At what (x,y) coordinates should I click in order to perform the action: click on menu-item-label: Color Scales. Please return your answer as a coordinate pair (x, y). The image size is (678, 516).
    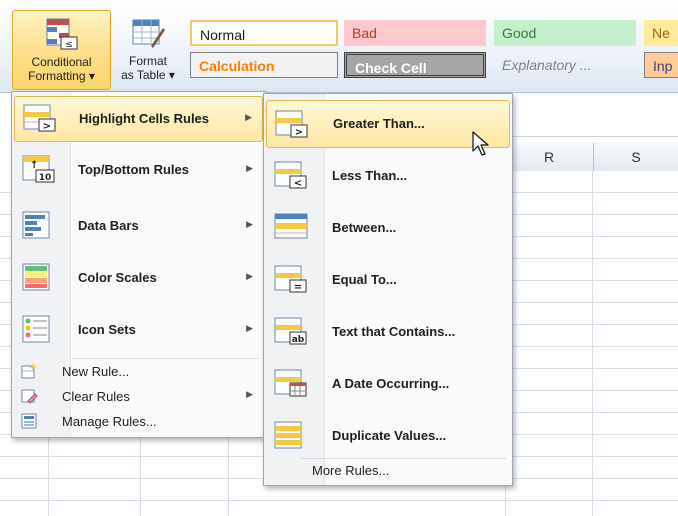
    Looking at the image, I should click on (117, 277).